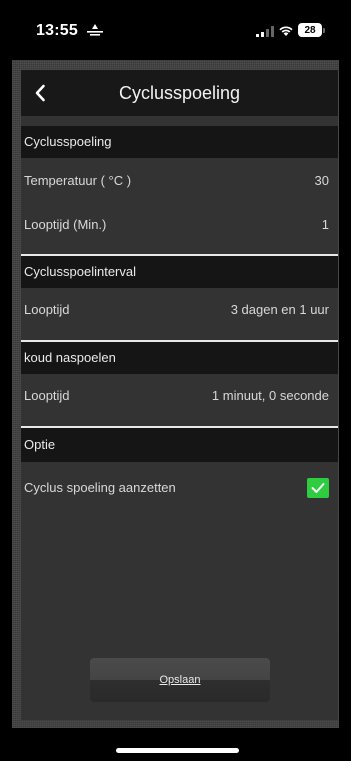 This screenshot has width=351, height=761. What do you see at coordinates (179, 444) in the screenshot?
I see `section-header-option: Optie` at bounding box center [179, 444].